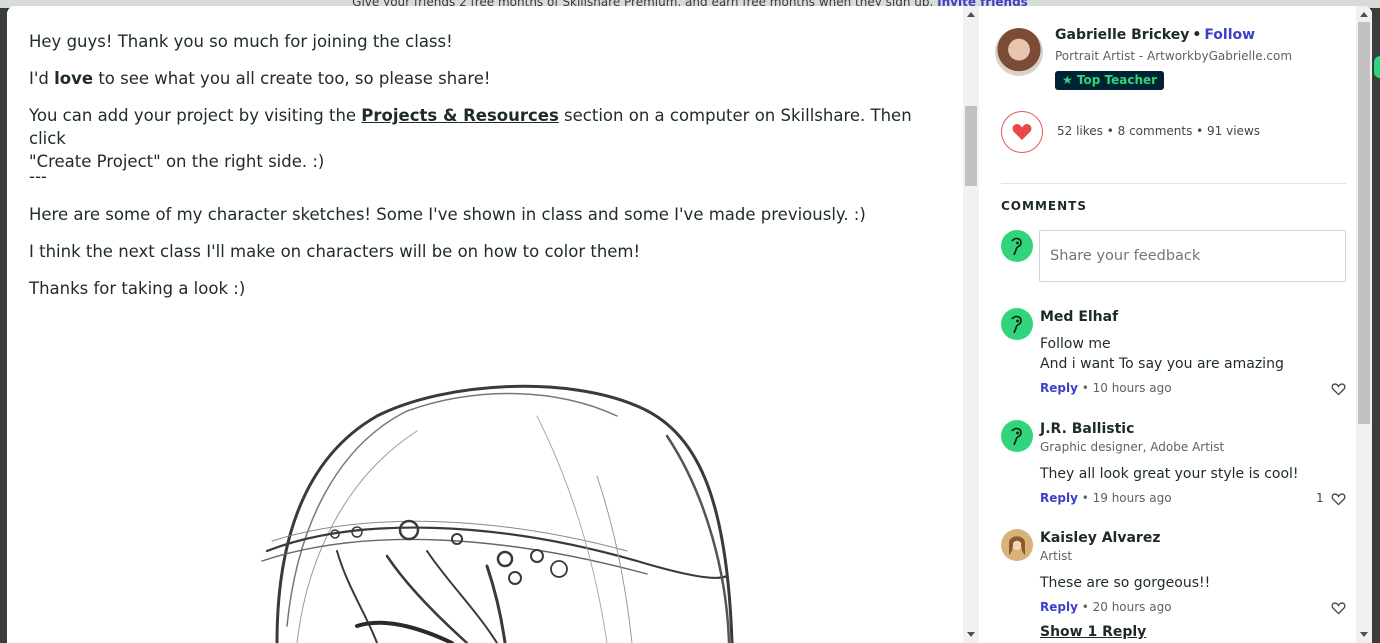  I want to click on text-span: I'd, so click(42, 78).